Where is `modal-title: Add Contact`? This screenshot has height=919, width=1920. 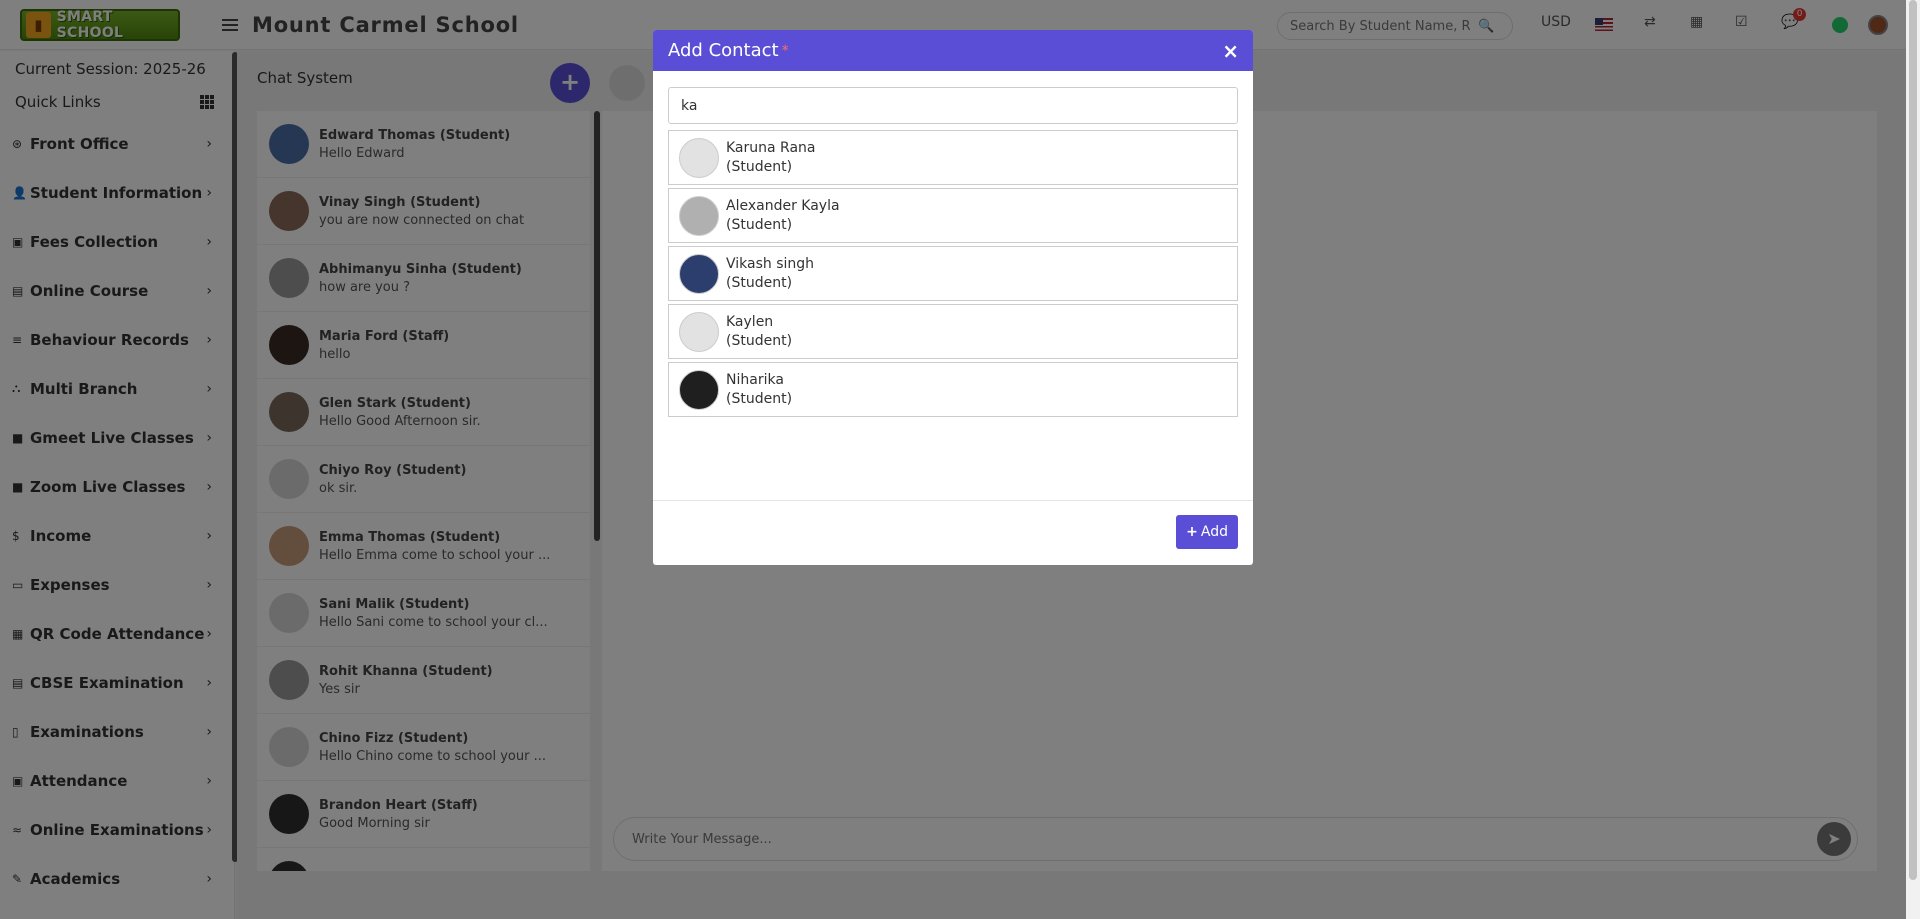
modal-title: Add Contact is located at coordinates (723, 50).